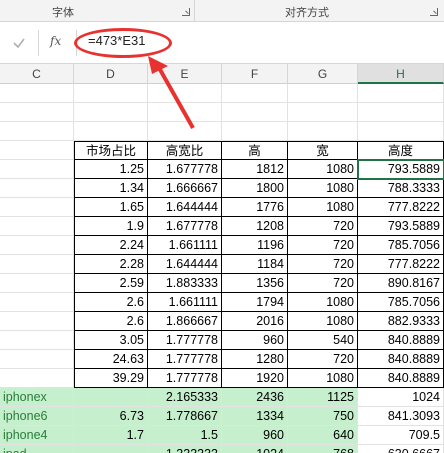 The height and width of the screenshot is (453, 444). I want to click on device-label-cell: iphone6, so click(37, 416).